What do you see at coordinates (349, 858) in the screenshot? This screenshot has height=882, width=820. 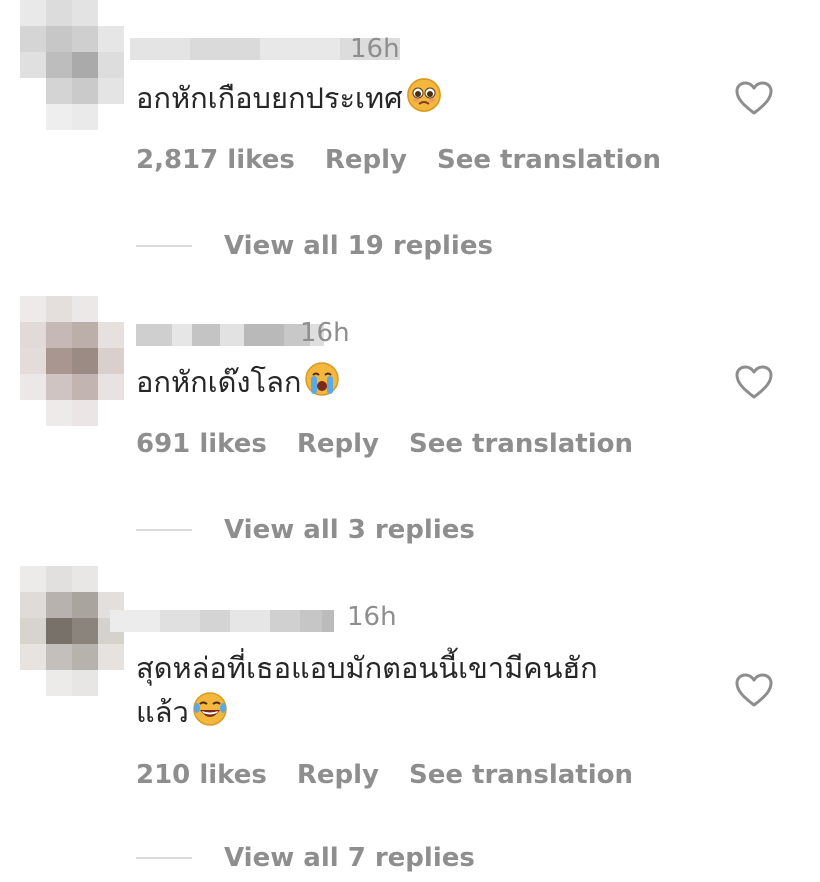 I see `view-replies-label: View all 7 replies` at bounding box center [349, 858].